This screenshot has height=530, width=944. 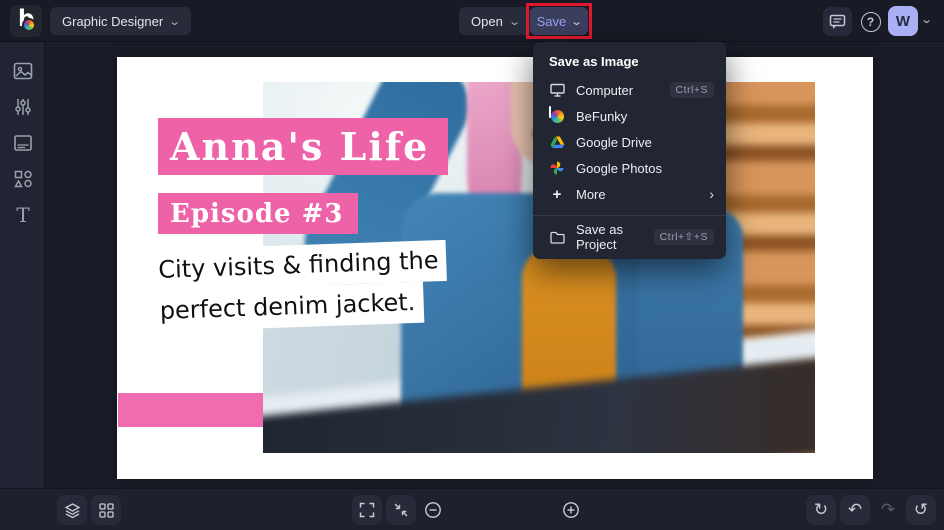 I want to click on canvas-pink-bar, so click(x=190, y=410).